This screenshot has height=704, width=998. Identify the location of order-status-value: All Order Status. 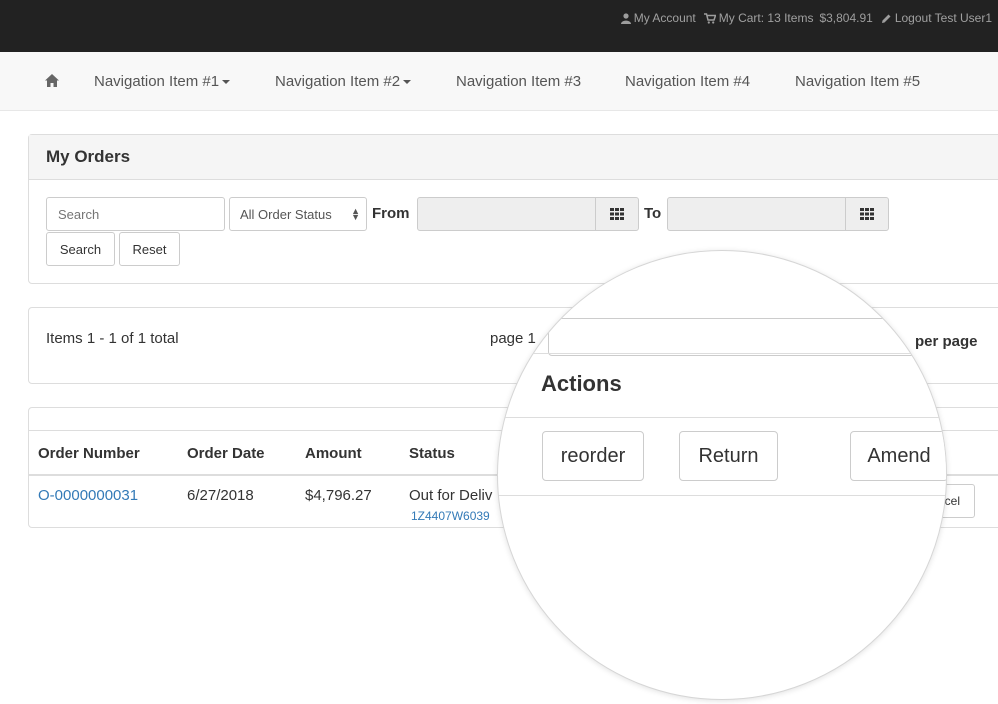
(286, 214).